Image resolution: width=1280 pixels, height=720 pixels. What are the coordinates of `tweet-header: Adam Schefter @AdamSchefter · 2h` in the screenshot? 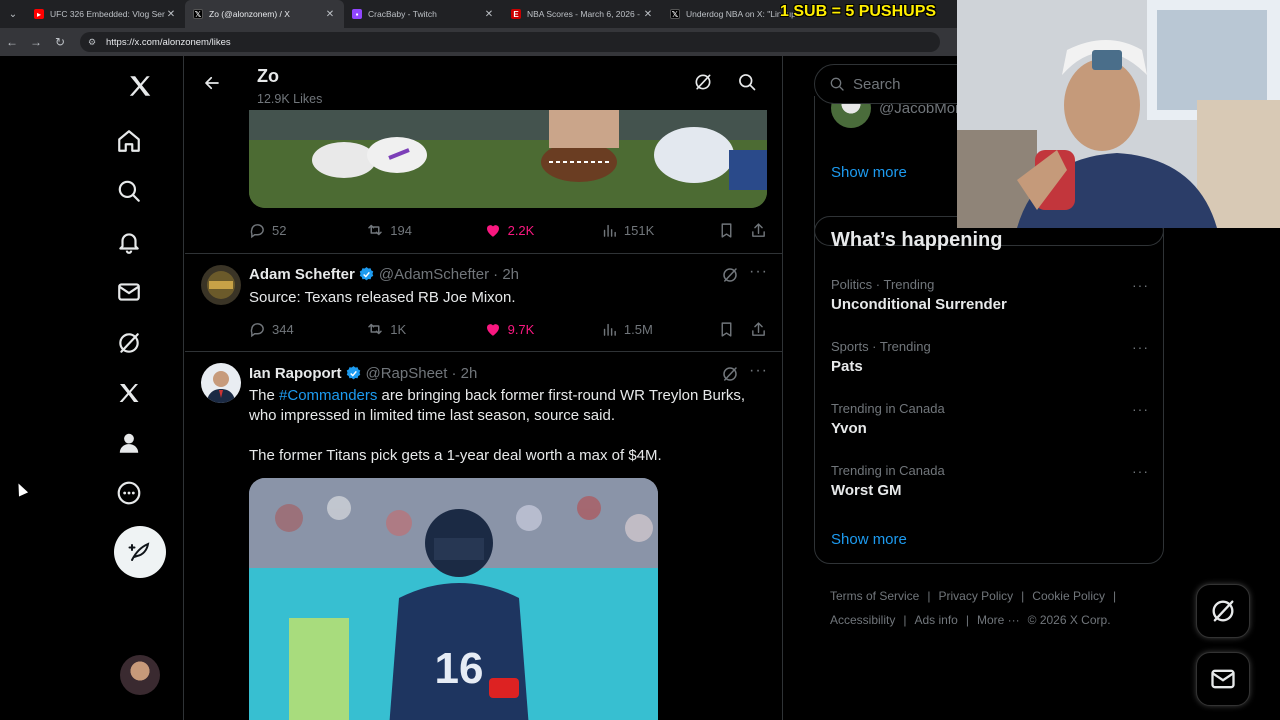 It's located at (384, 274).